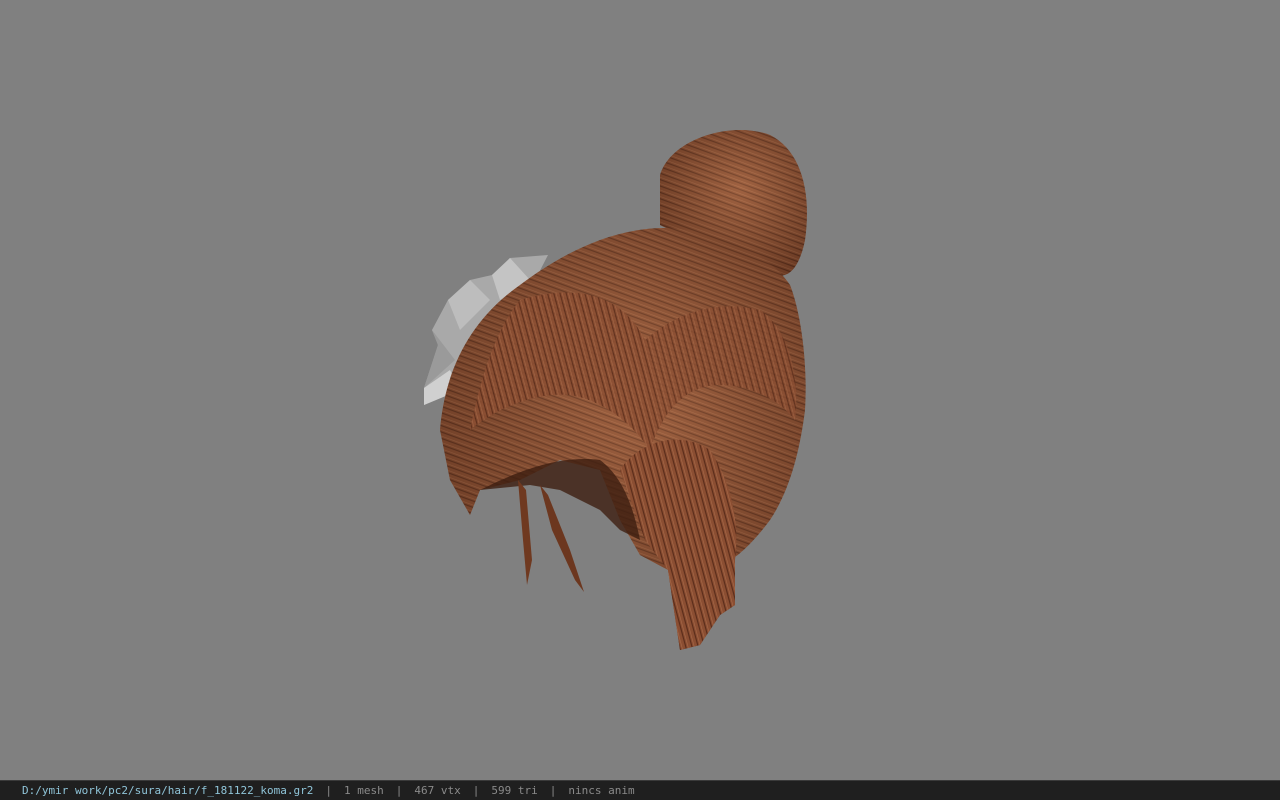  Describe the element at coordinates (601, 790) in the screenshot. I see `animation-status: nincs anim` at that location.